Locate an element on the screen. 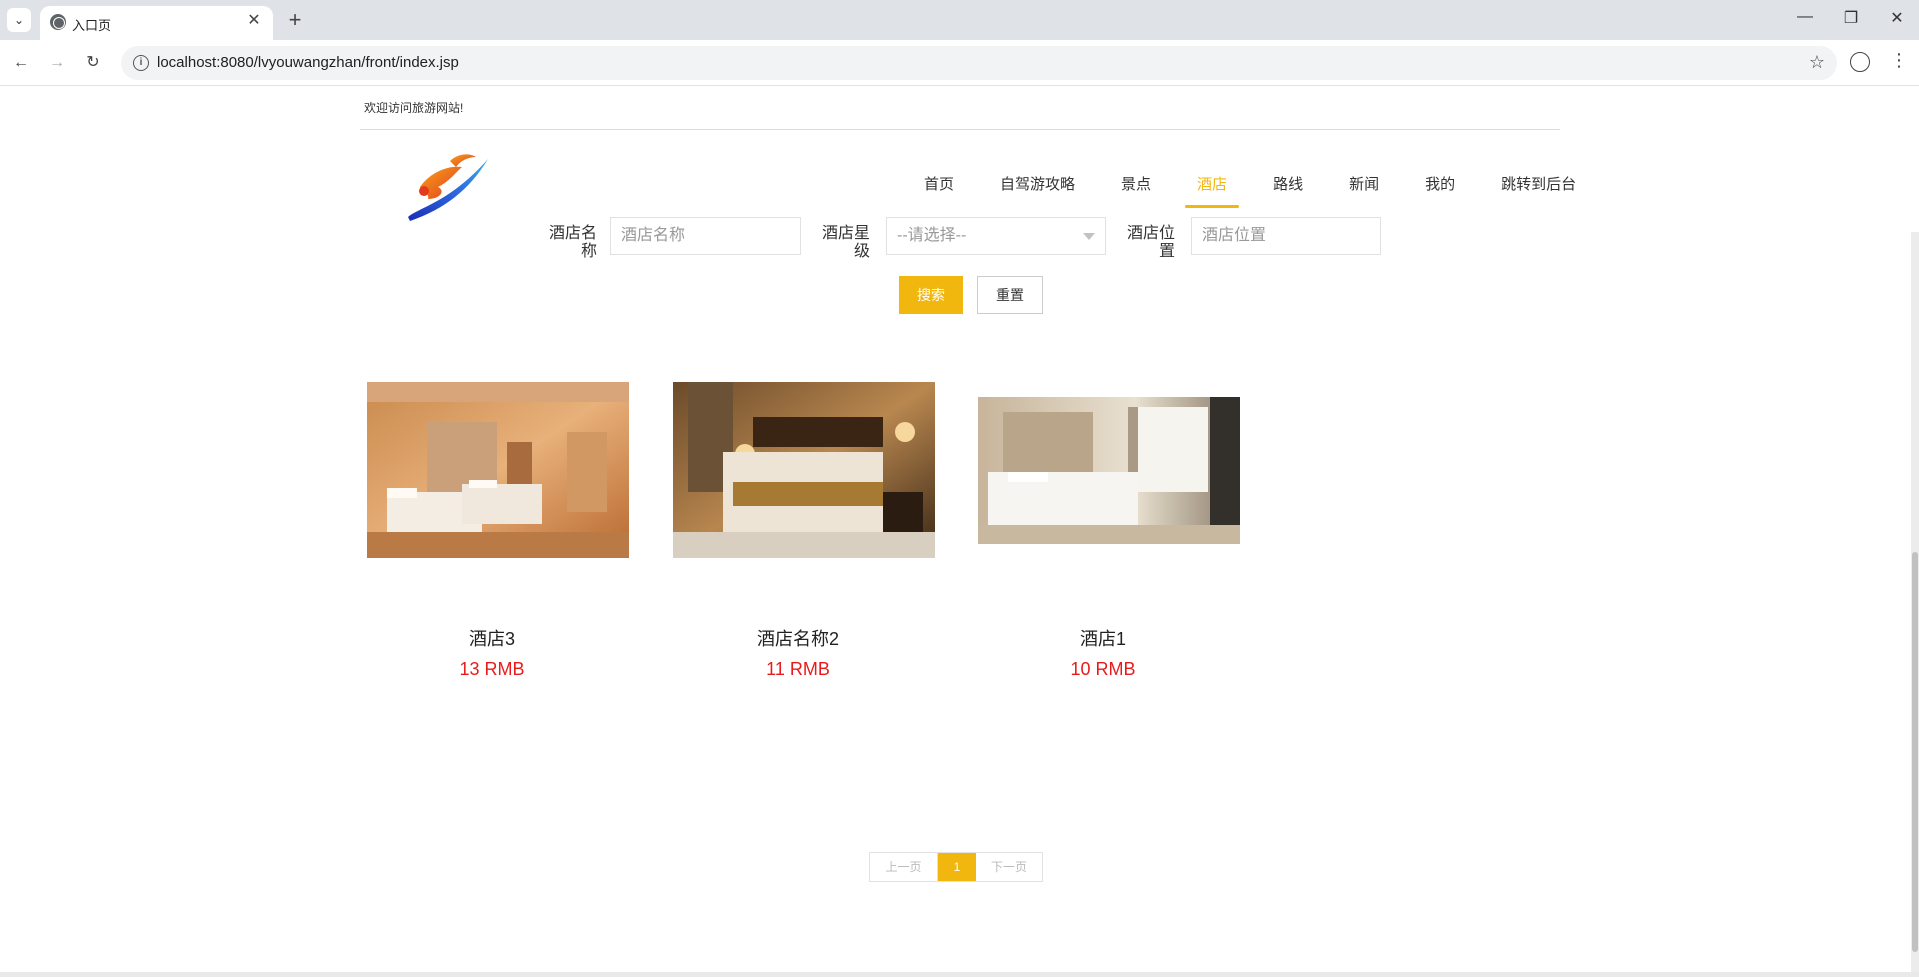  hotel-price: 11 RMB is located at coordinates (798, 669).